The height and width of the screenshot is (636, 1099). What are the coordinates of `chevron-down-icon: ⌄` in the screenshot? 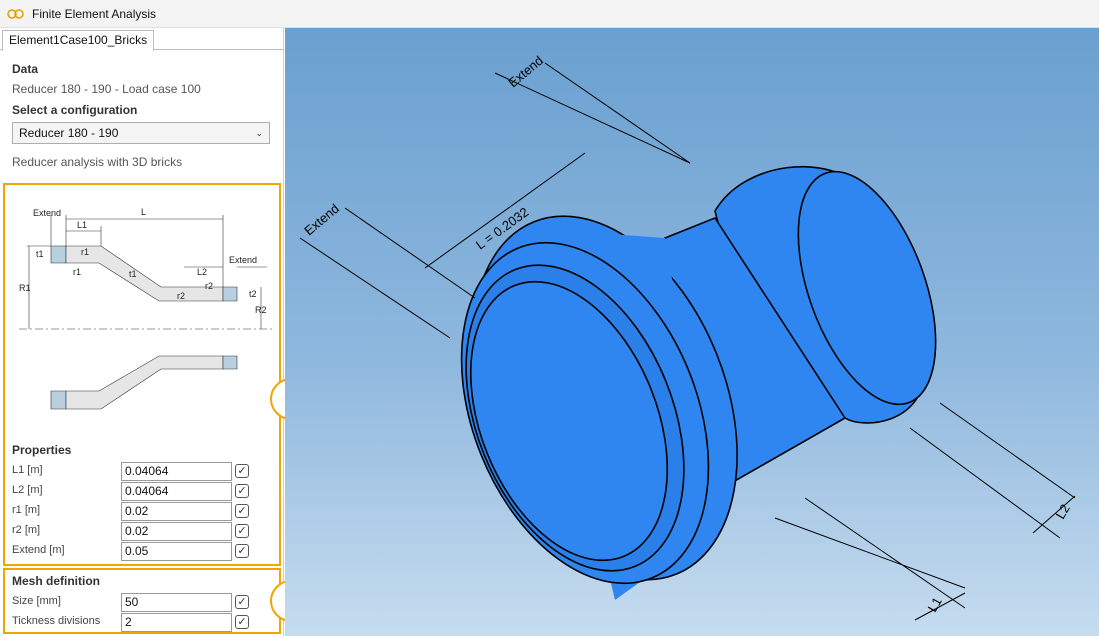 It's located at (259, 133).